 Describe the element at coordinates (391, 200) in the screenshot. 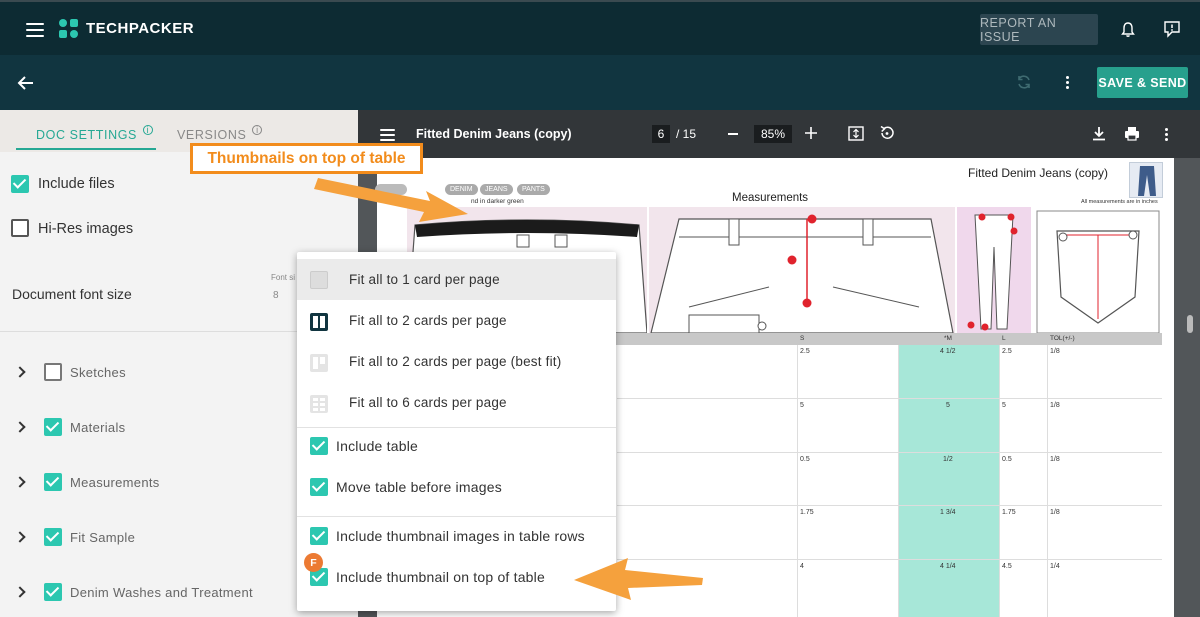

I see `arrow-to-thumbnails-icon` at that location.